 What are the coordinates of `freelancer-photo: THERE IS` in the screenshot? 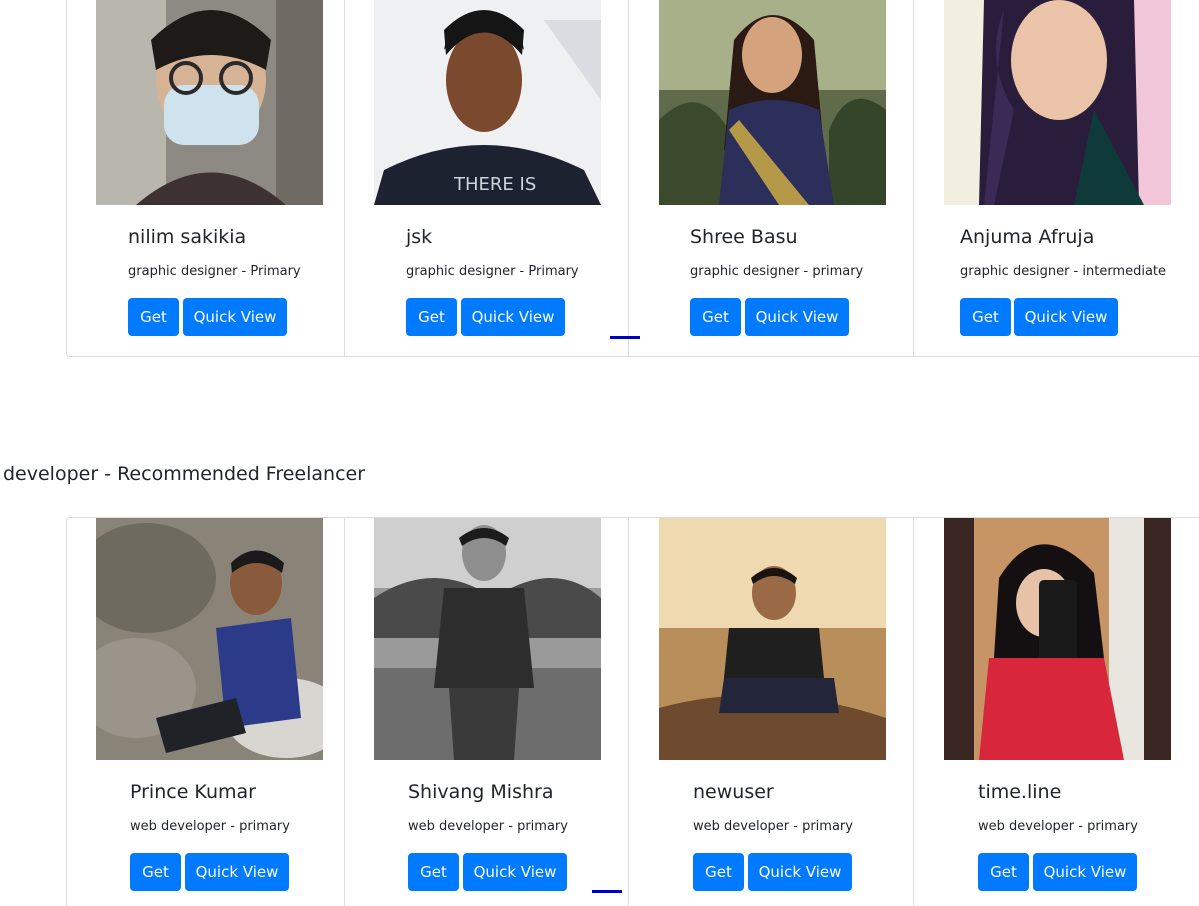 It's located at (487, 102).